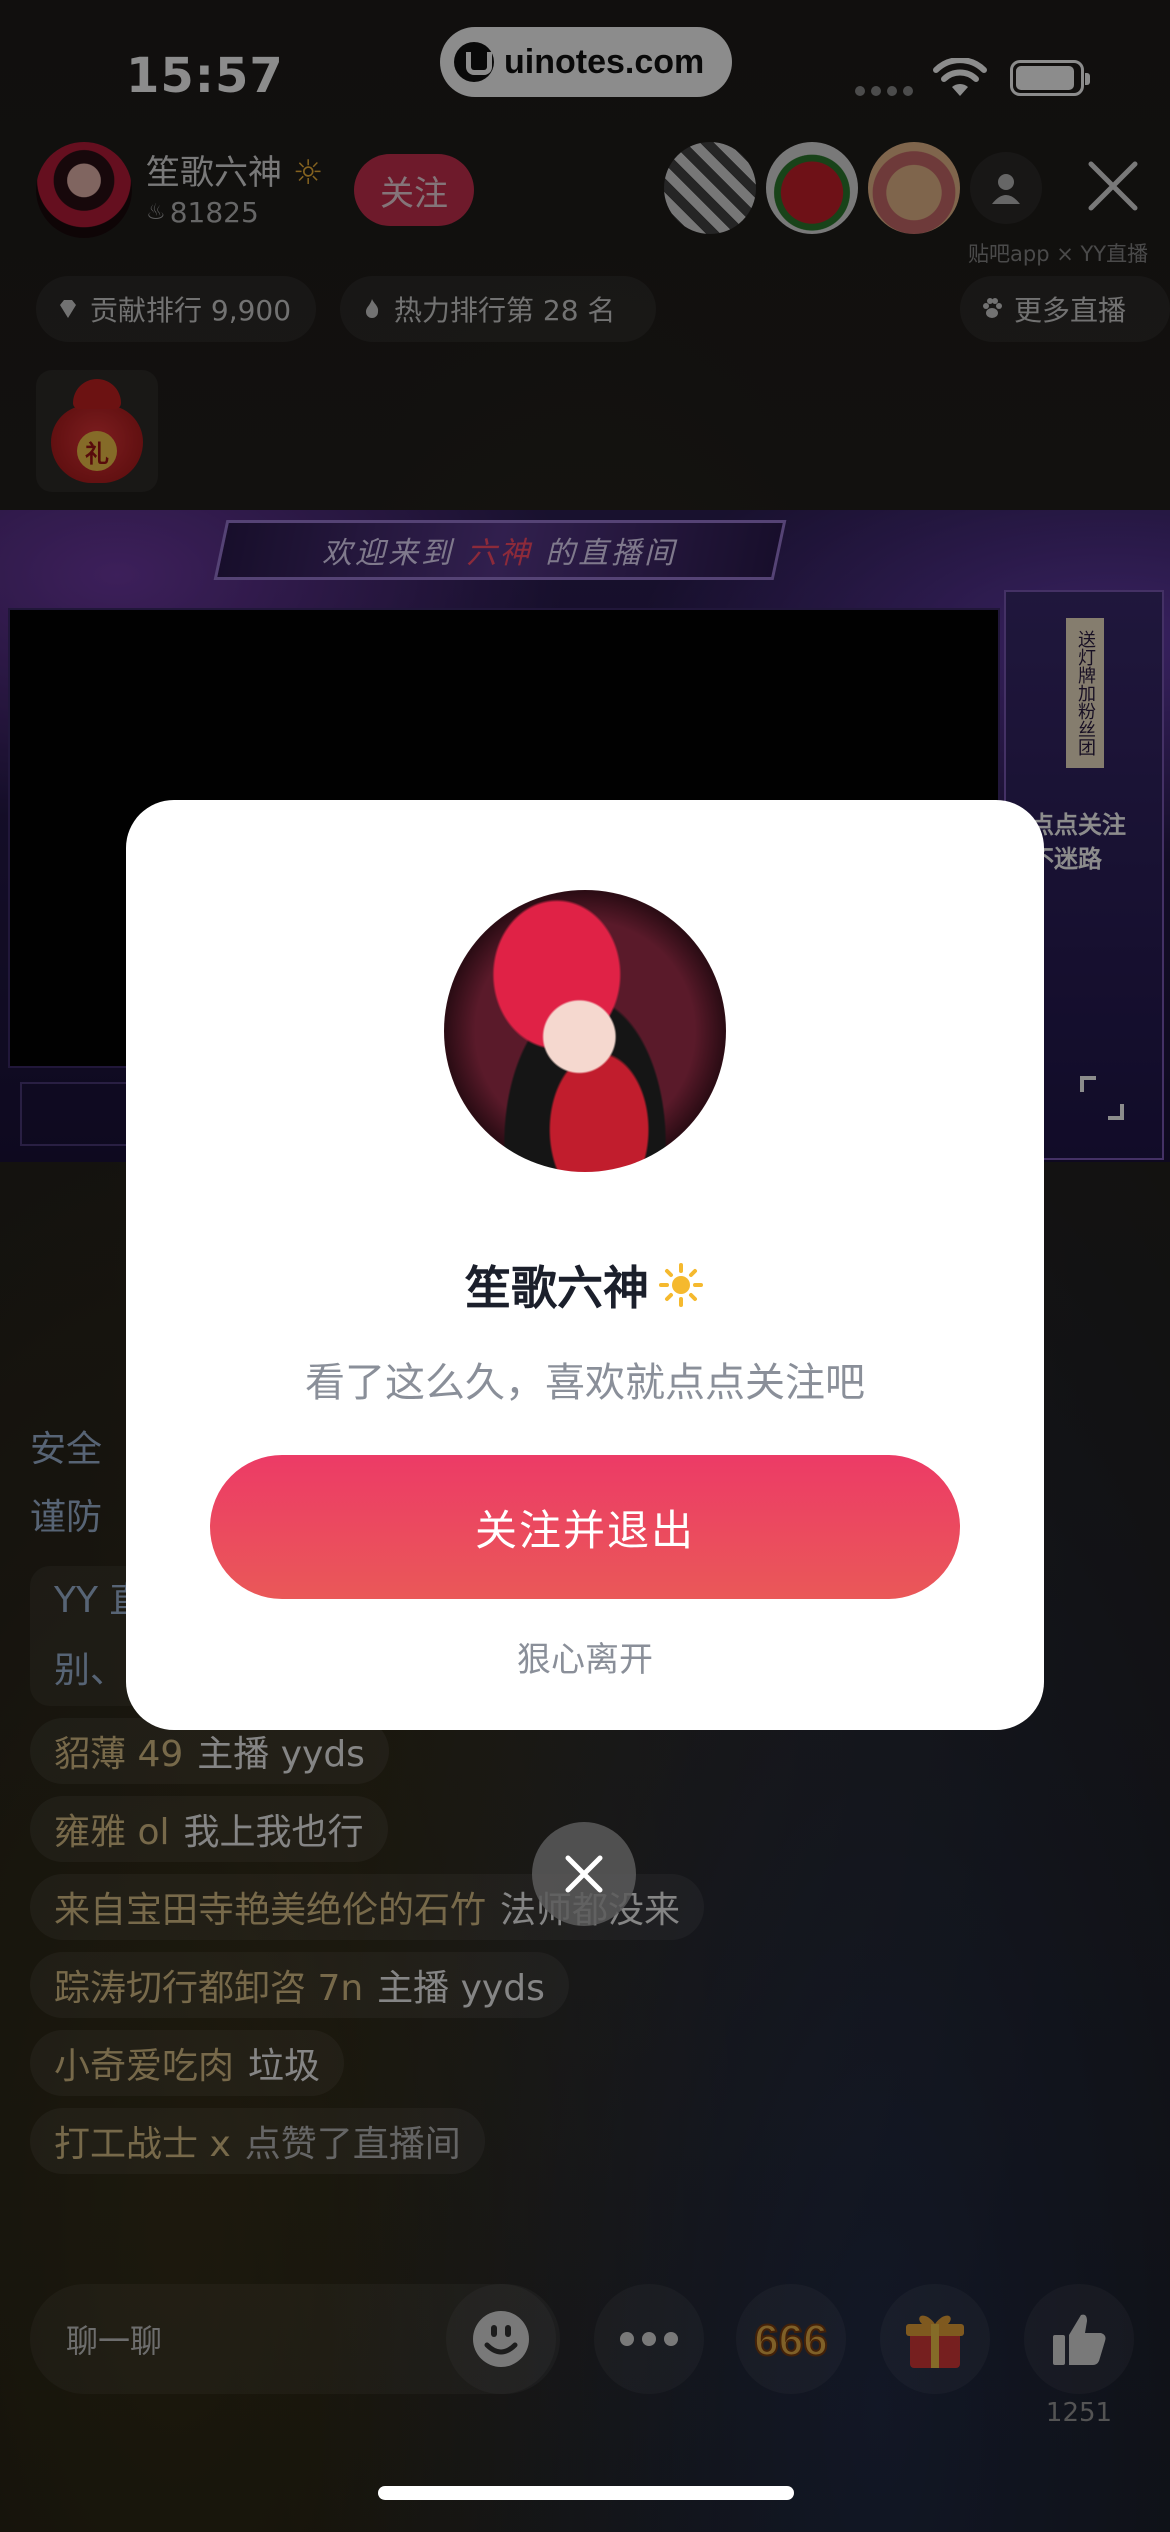 The height and width of the screenshot is (2532, 1170). What do you see at coordinates (585, 1383) in the screenshot?
I see `modal-subtitle: 看了这么久，喜欢就点点关注吧` at bounding box center [585, 1383].